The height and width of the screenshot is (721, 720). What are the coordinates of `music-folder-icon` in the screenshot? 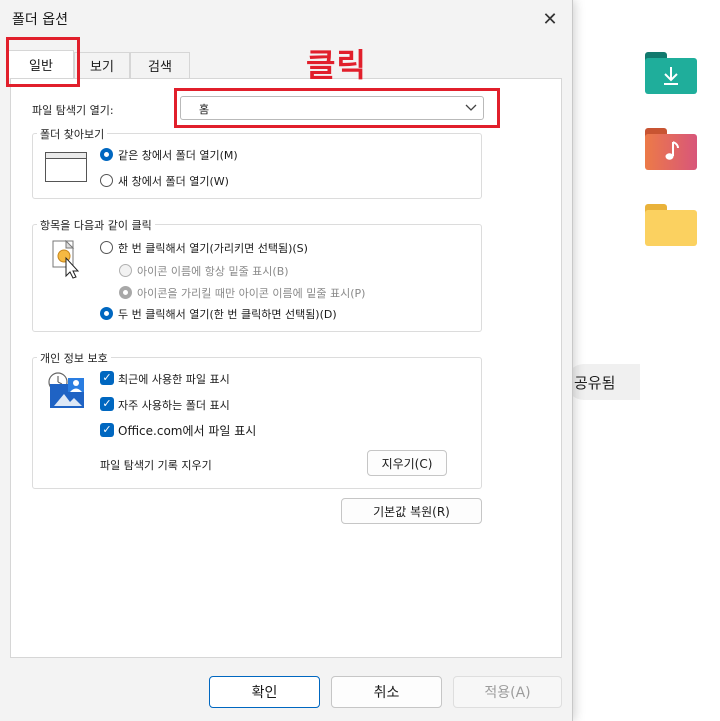 It's located at (671, 149).